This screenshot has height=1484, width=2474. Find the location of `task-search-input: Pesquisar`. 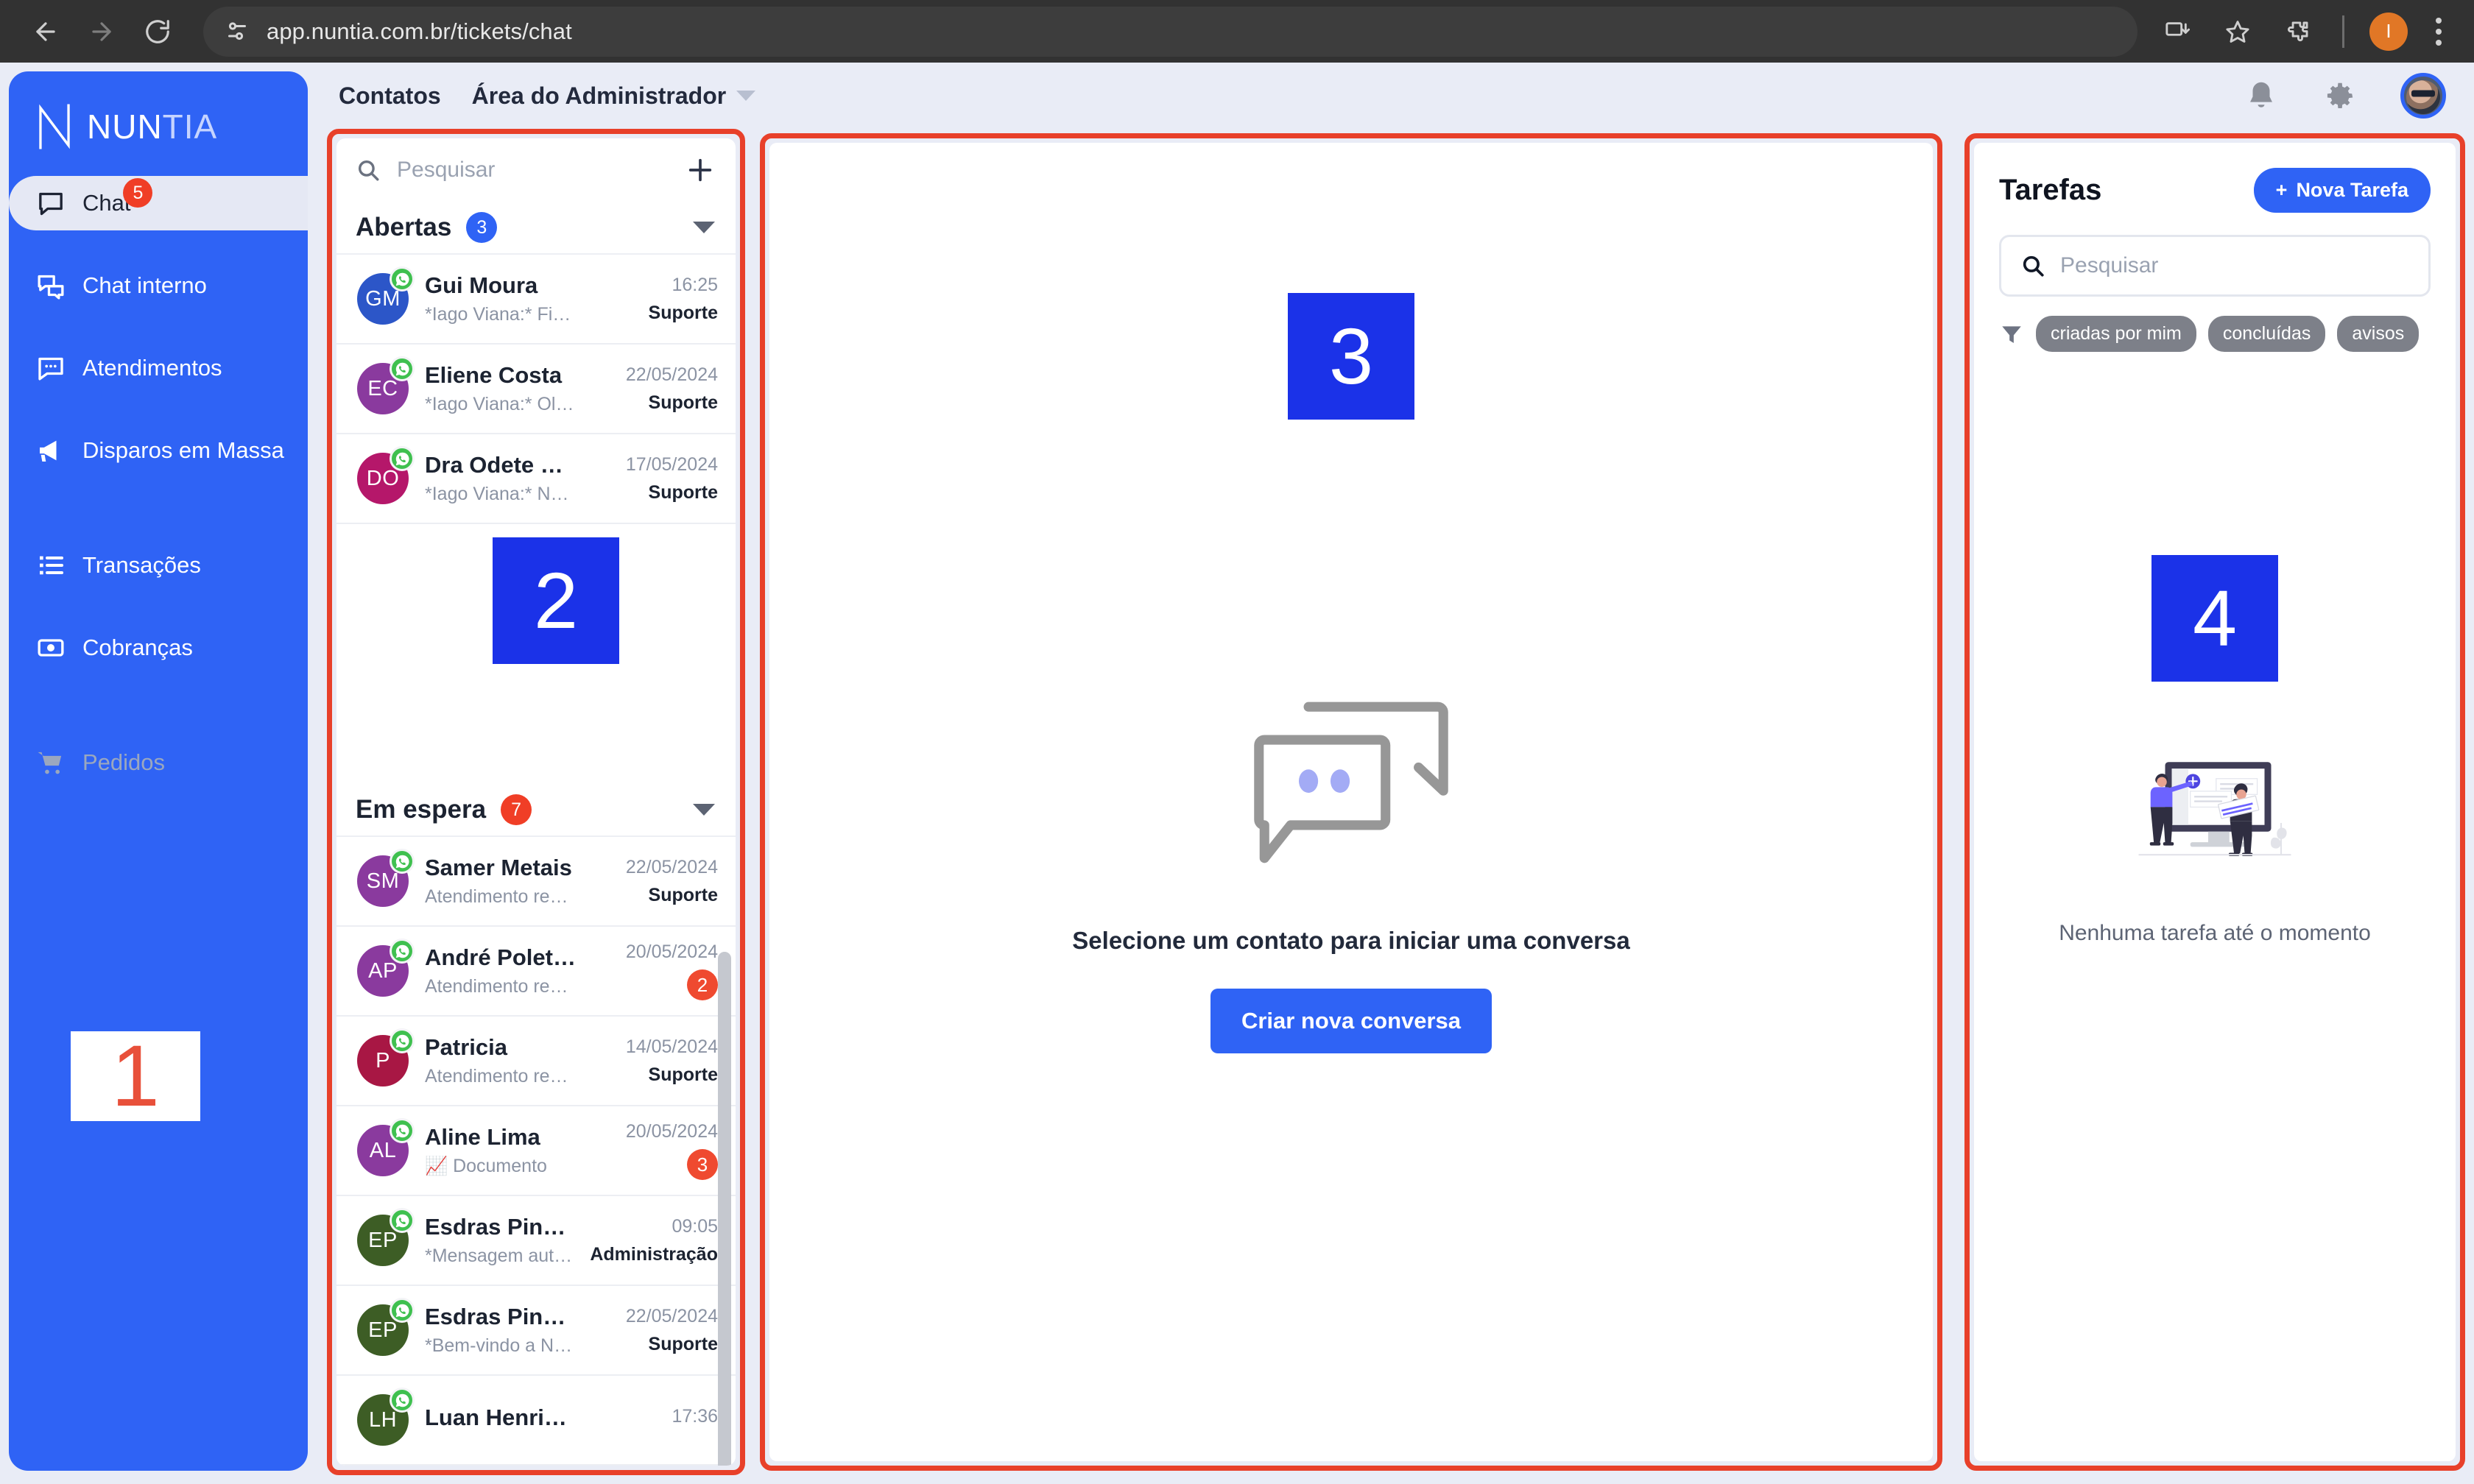

task-search-input: Pesquisar is located at coordinates (2215, 266).